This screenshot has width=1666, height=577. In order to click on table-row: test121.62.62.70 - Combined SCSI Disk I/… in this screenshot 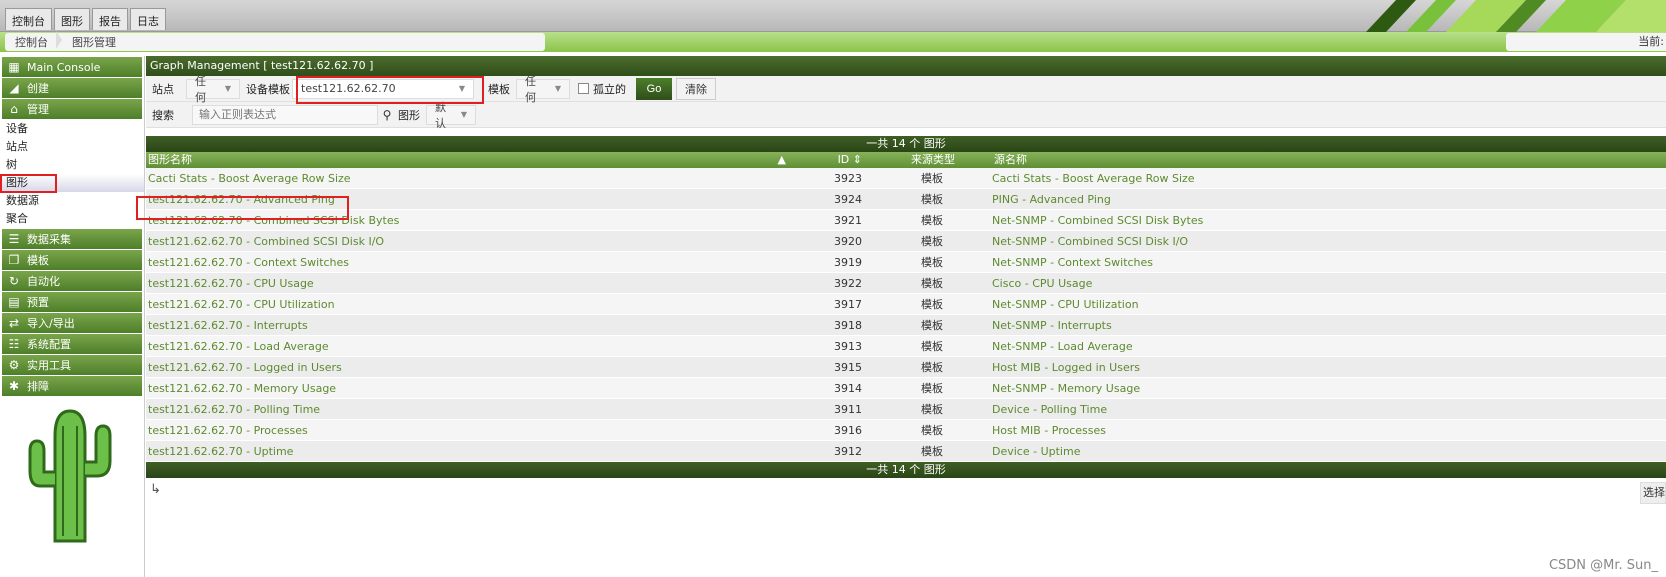, I will do `click(906, 241)`.